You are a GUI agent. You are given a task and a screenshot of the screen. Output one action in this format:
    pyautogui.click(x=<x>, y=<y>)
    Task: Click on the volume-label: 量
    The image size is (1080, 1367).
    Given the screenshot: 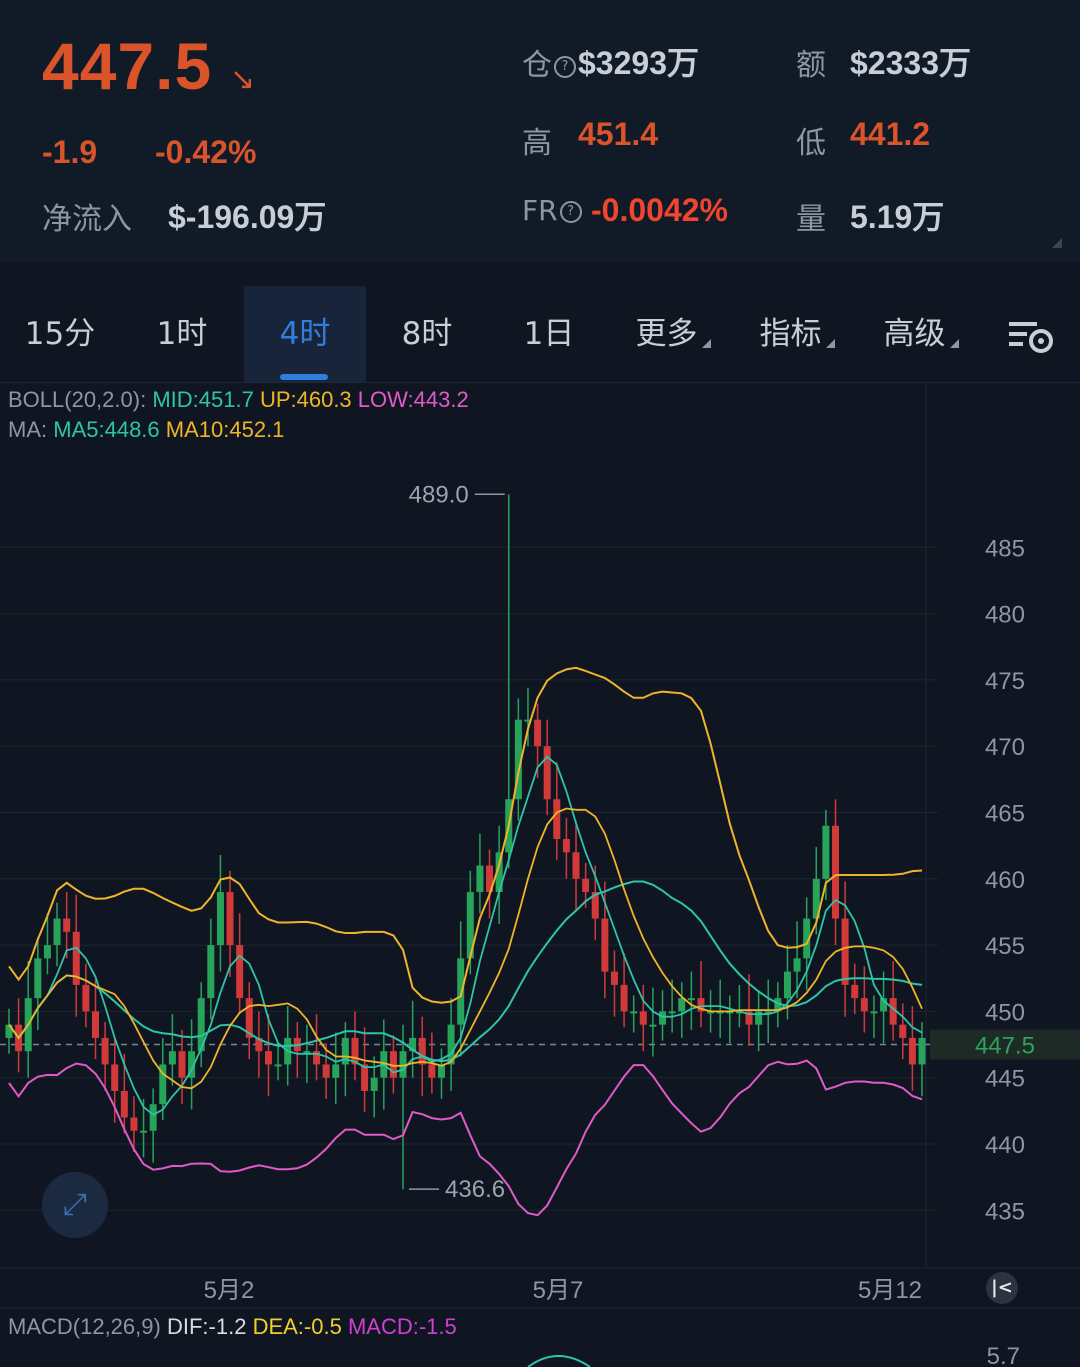 What is the action you would take?
    pyautogui.click(x=811, y=219)
    